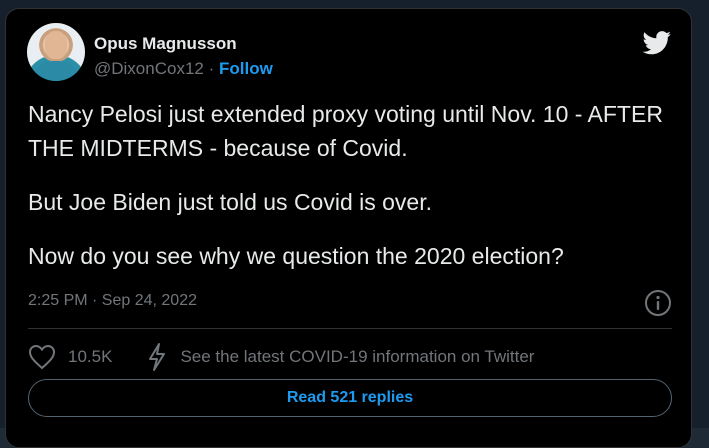  Describe the element at coordinates (157, 357) in the screenshot. I see `lightning-bolt-icon` at that location.